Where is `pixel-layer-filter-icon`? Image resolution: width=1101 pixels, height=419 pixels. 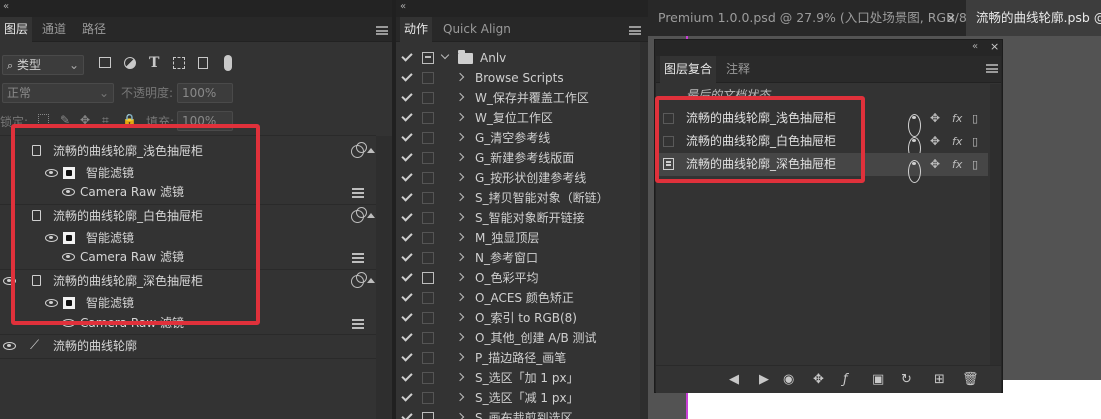 pixel-layer-filter-icon is located at coordinates (105, 62).